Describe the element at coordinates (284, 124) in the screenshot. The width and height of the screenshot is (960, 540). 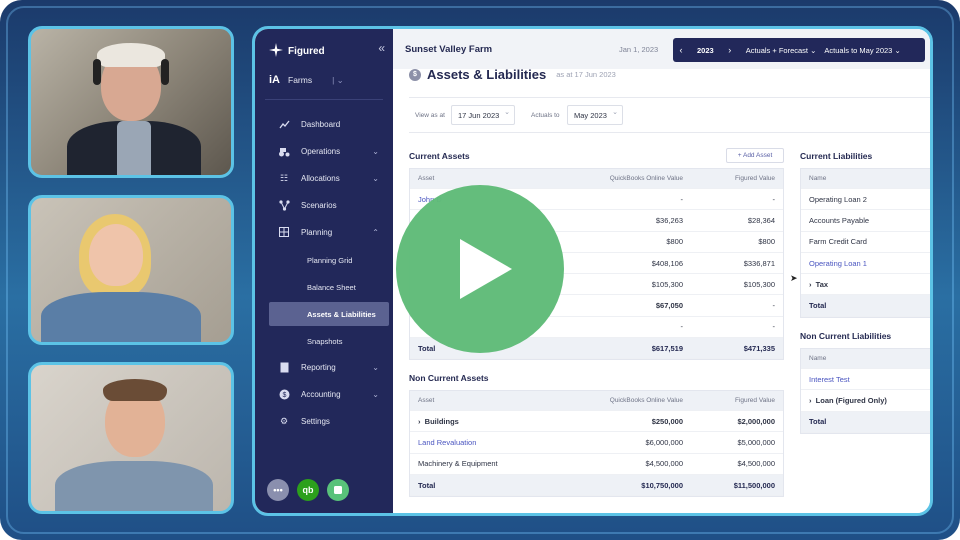
I see `chart-line-icon` at that location.